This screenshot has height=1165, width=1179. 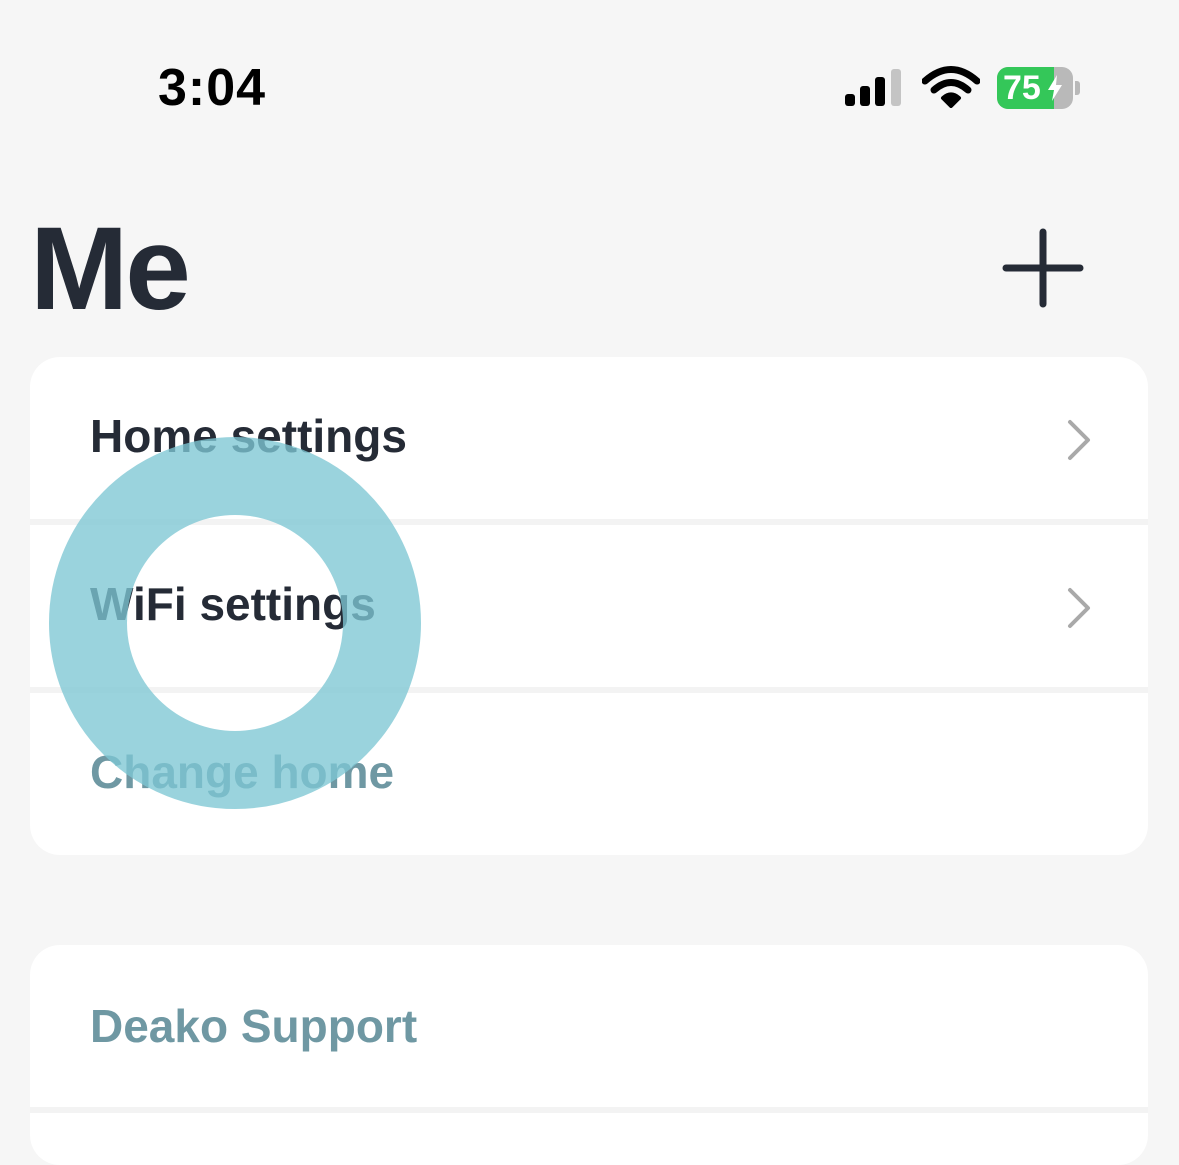 I want to click on battery-cap, so click(x=1077, y=88).